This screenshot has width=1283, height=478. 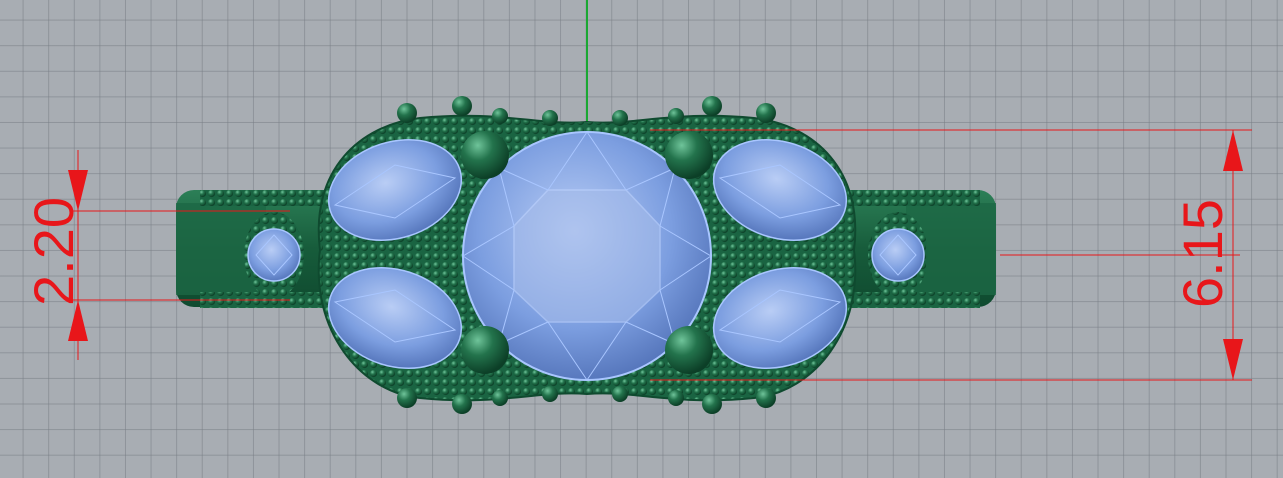 I want to click on side-stone-left, so click(x=274, y=255).